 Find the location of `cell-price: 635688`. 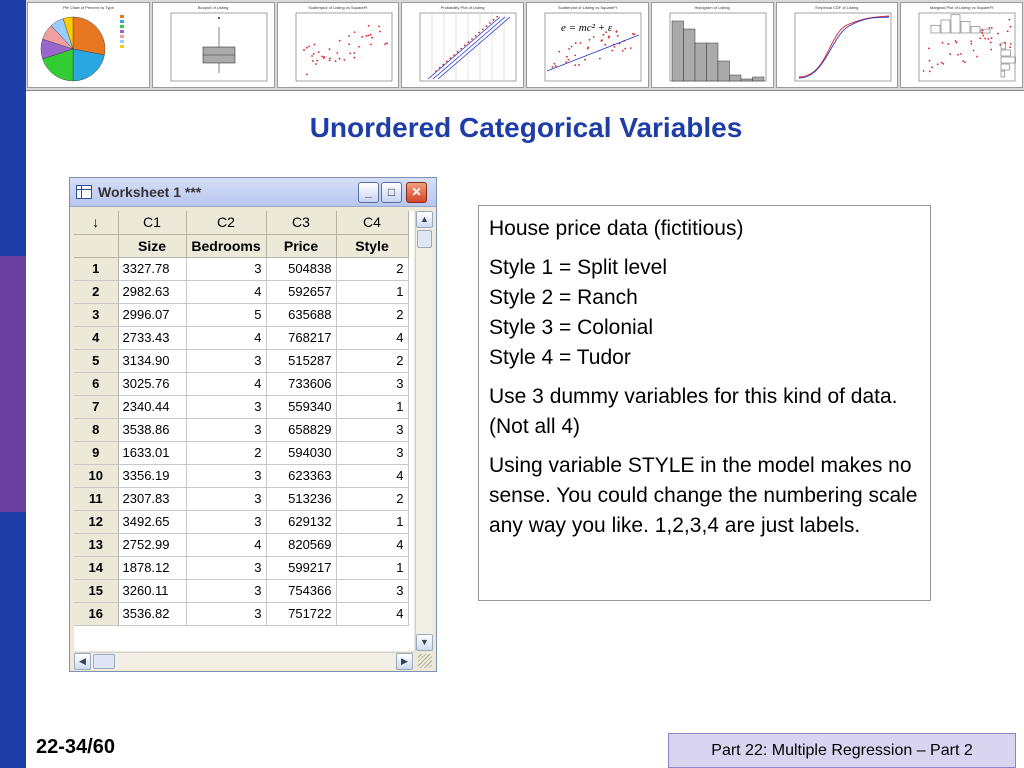

cell-price: 635688 is located at coordinates (301, 315).